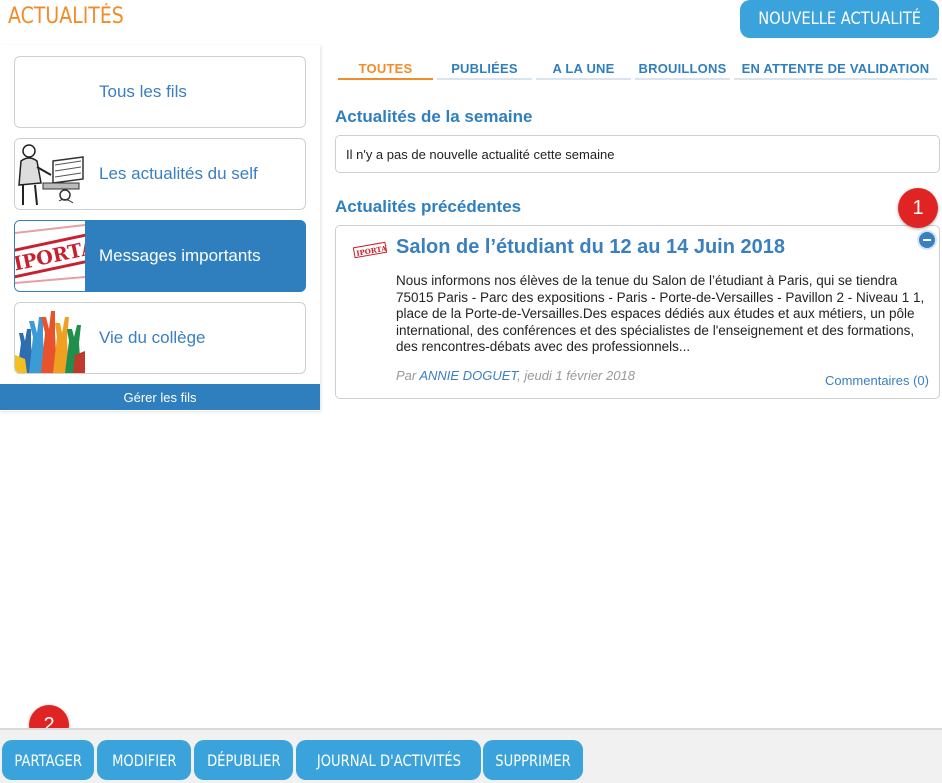  I want to click on tab-published: PUBLIÉES, so click(484, 69).